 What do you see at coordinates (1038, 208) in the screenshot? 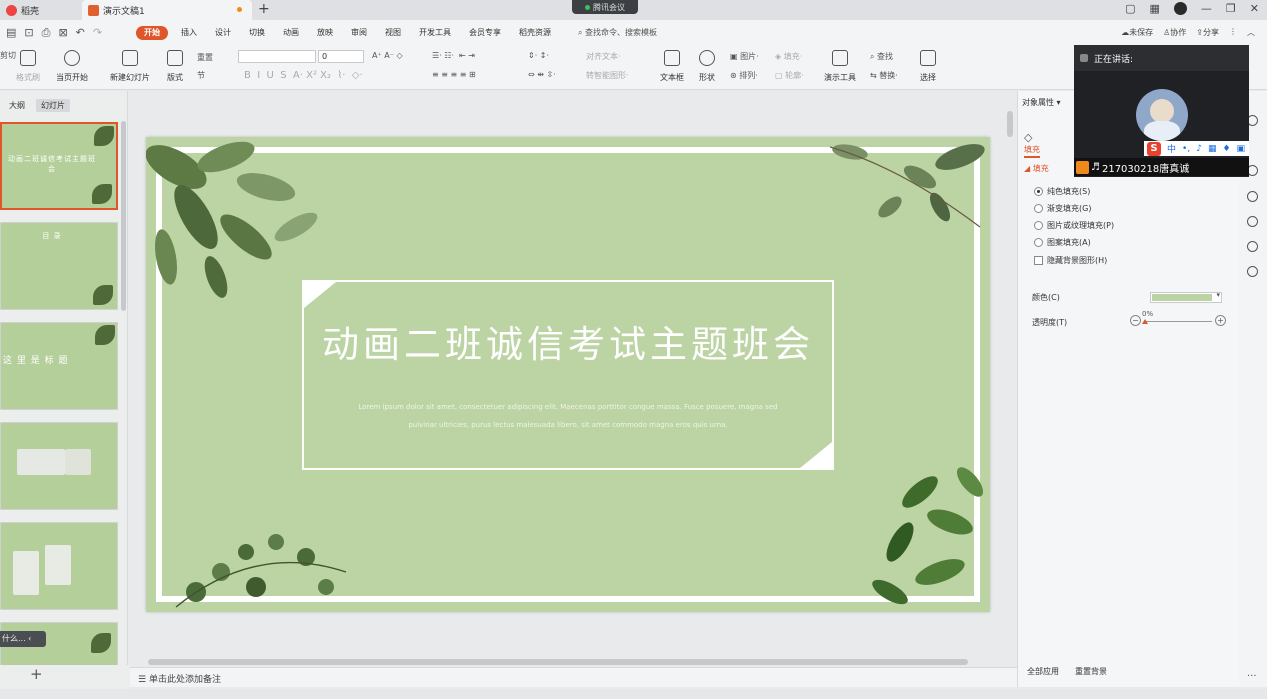
I see `radio-gradient` at bounding box center [1038, 208].